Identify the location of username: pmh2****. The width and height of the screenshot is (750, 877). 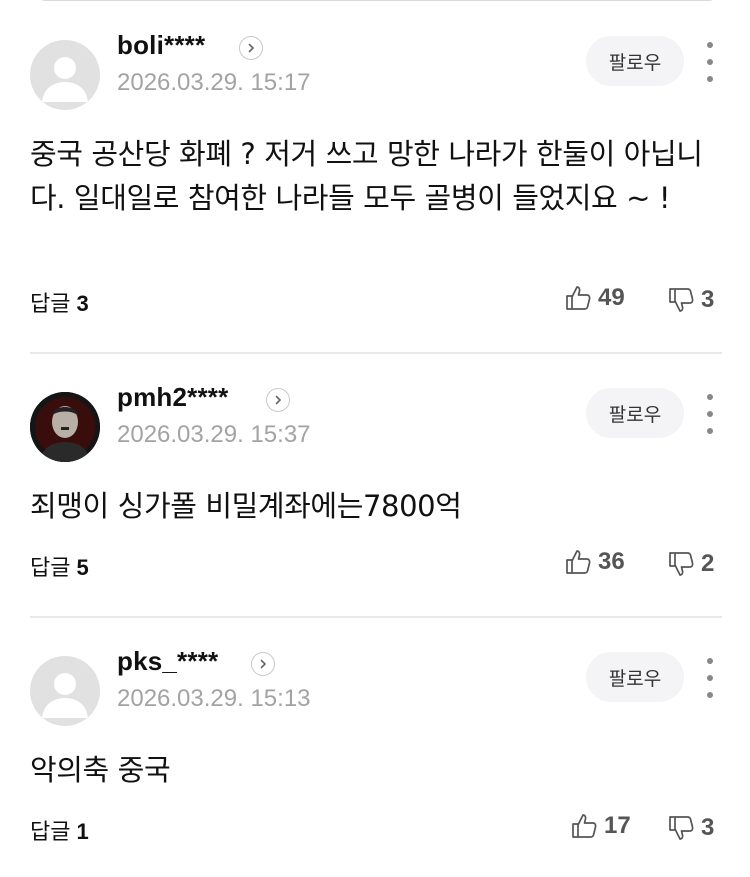
(172, 397).